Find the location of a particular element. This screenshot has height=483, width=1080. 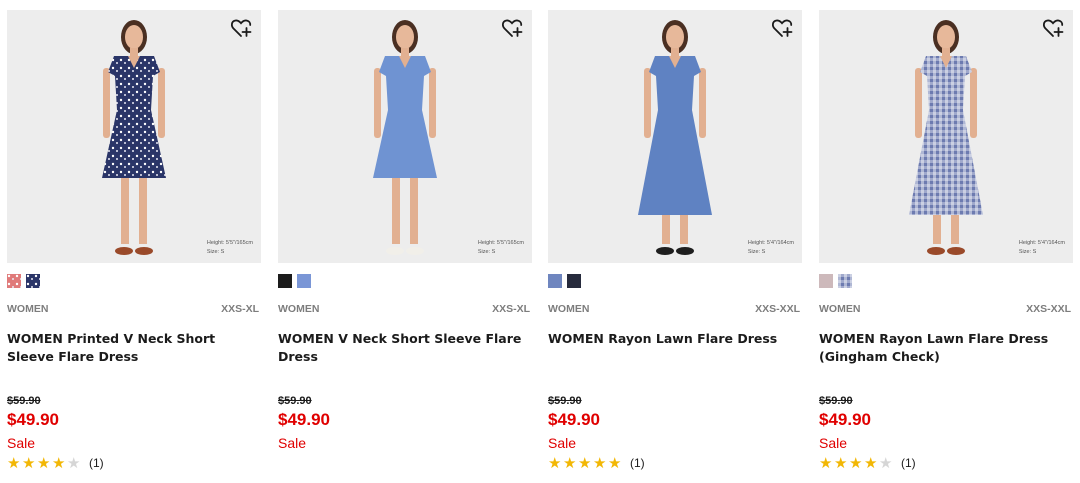

rating is located at coordinates (281, 463).